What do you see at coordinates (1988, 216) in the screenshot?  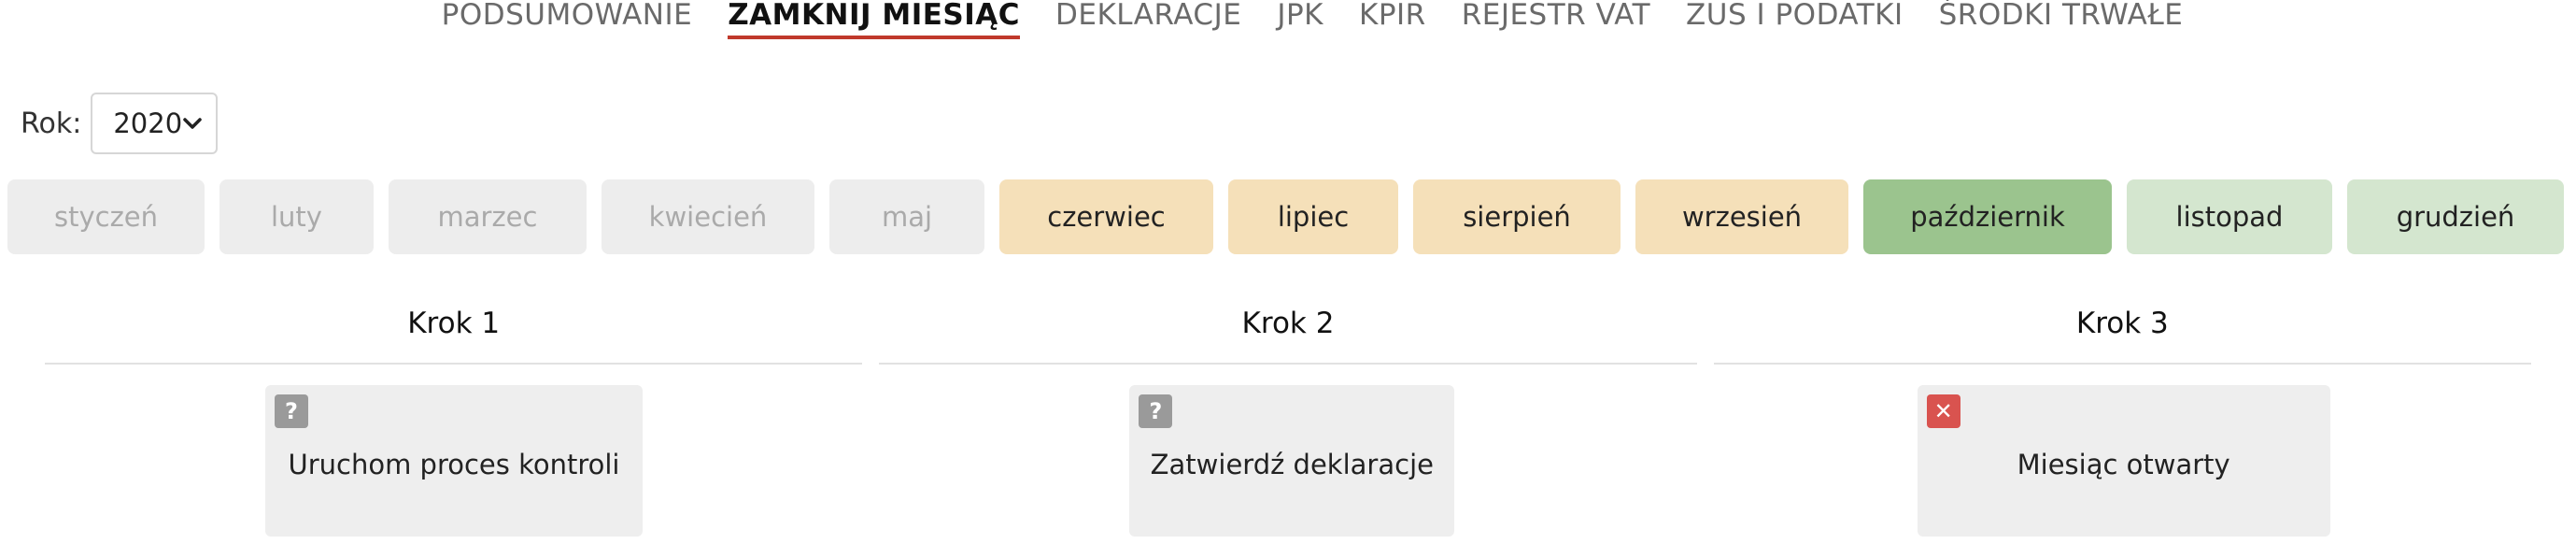 I see `month-button-pazdziernik: październik` at bounding box center [1988, 216].